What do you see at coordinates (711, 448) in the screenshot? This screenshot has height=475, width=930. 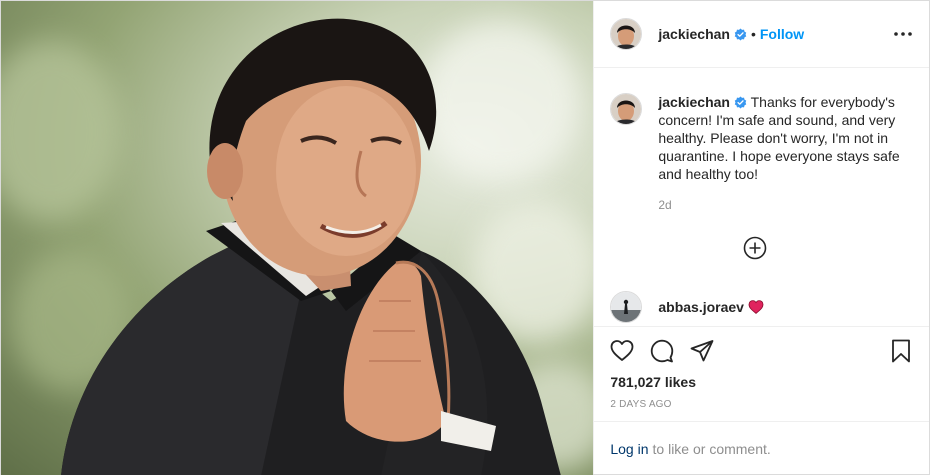 I see `login-prompt-text: to like or comment.` at bounding box center [711, 448].